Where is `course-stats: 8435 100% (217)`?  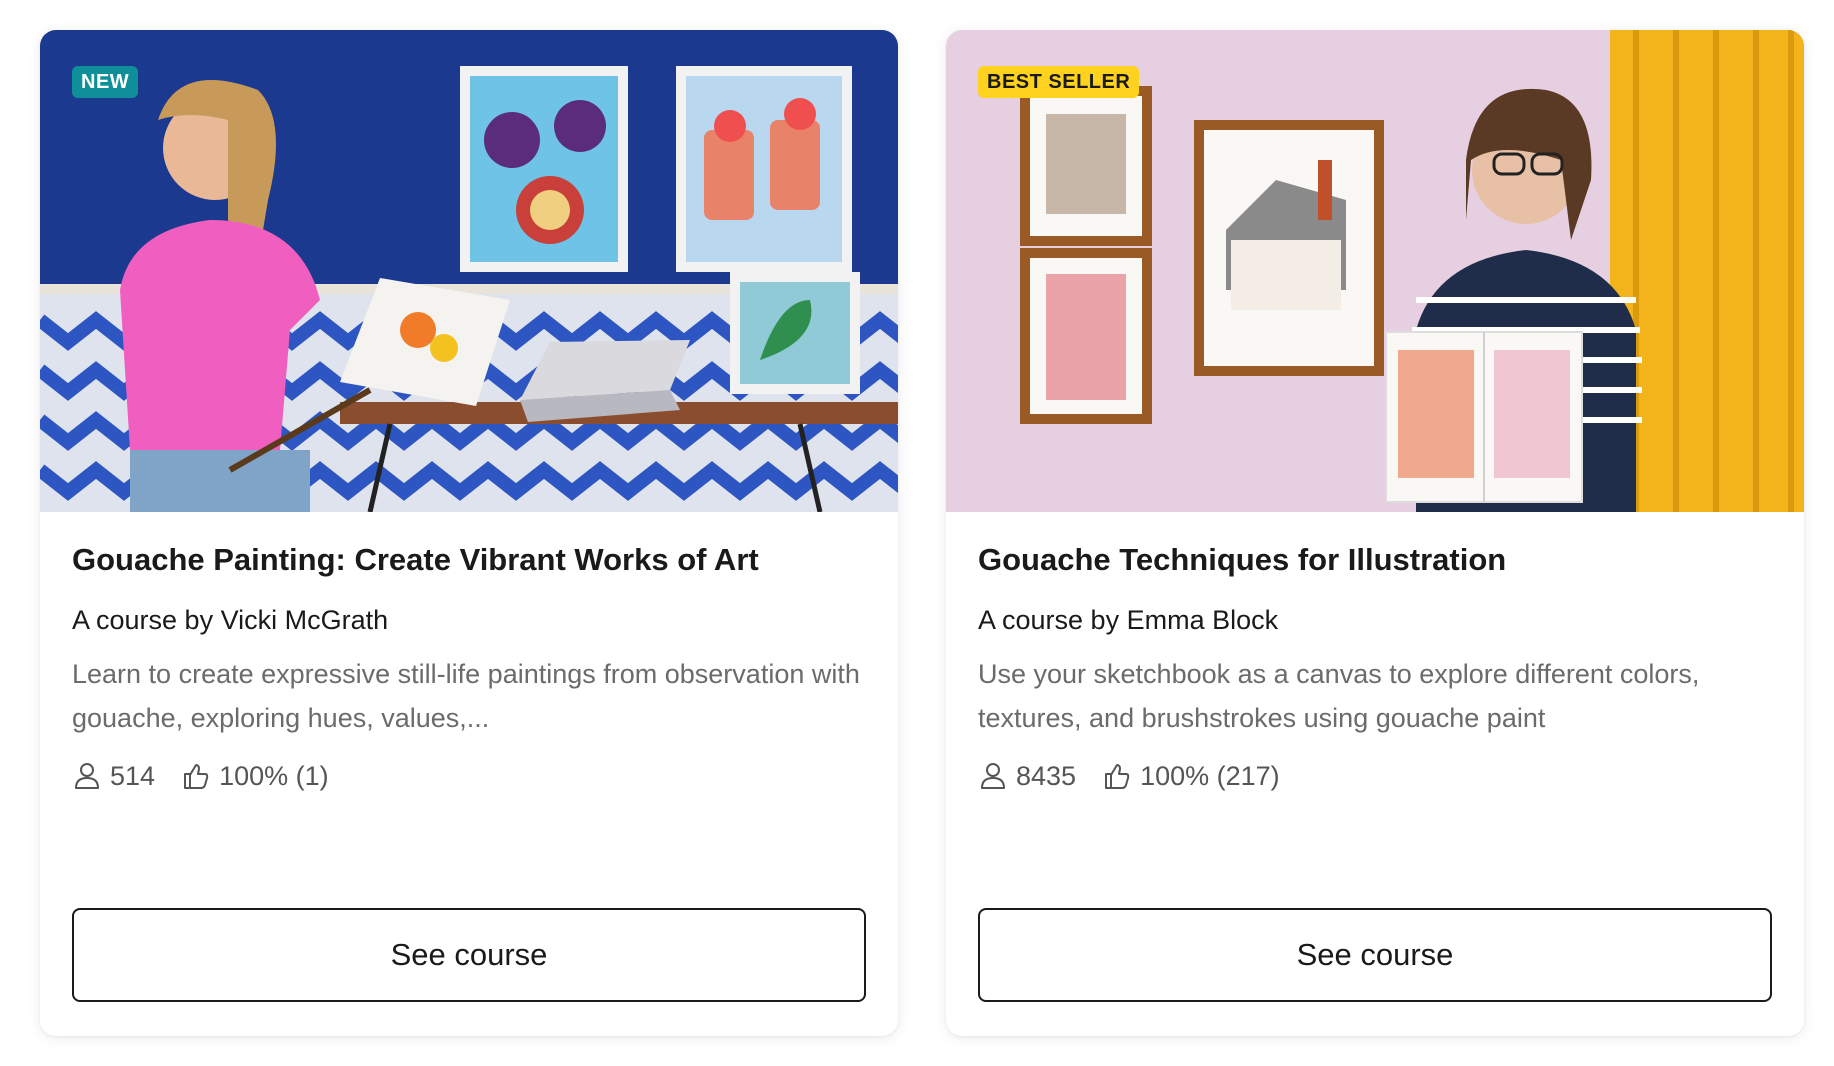
course-stats: 8435 100% (217) is located at coordinates (1375, 776).